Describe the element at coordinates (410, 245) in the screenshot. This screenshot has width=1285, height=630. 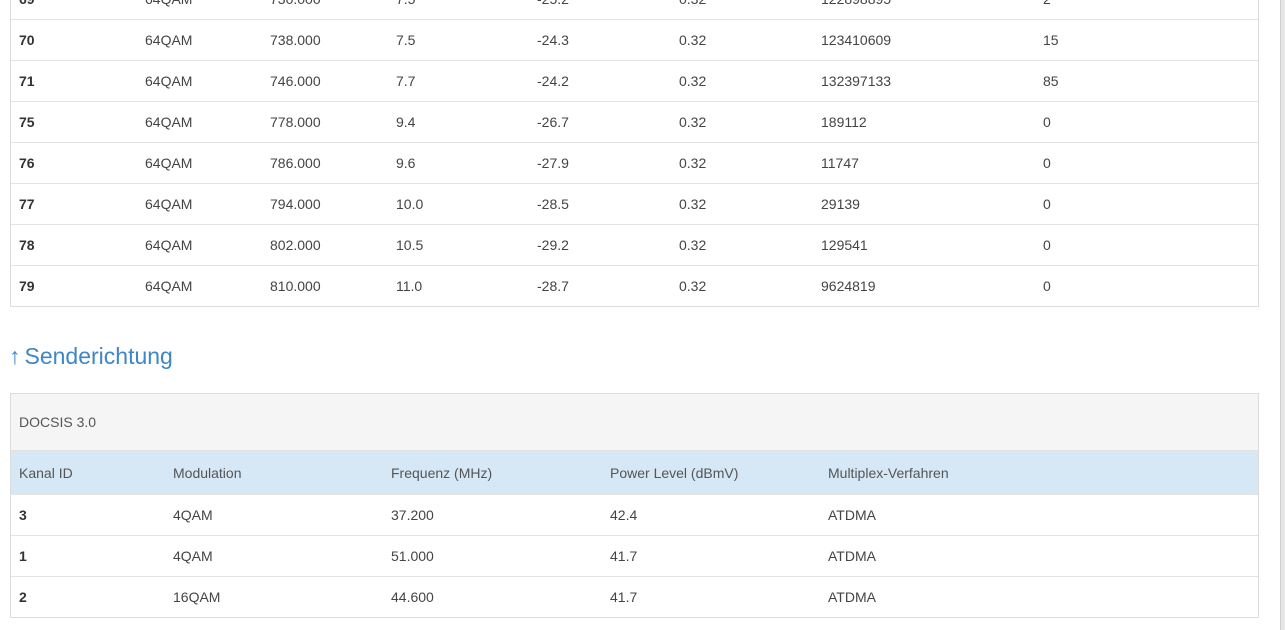
I see `power-level: 10.5` at that location.